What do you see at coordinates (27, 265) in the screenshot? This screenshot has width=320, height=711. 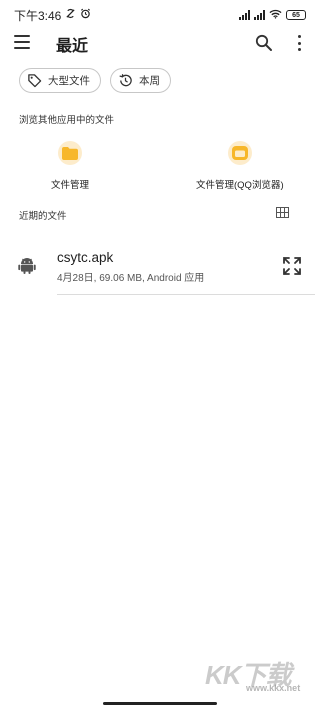 I see `android-icon` at bounding box center [27, 265].